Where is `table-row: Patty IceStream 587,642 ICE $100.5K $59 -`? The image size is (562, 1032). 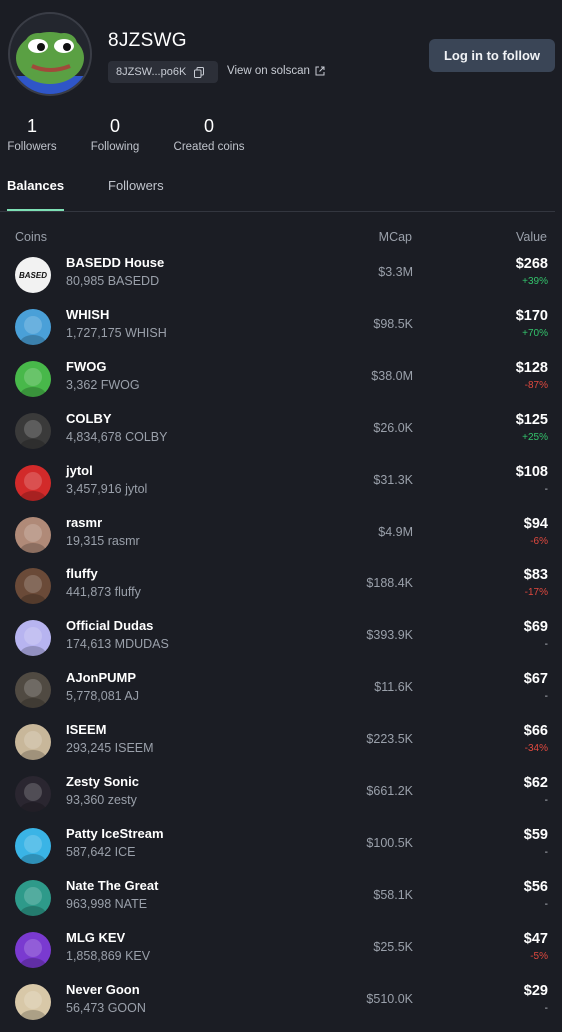
table-row: Patty IceStream 587,642 ICE $100.5K $59 - is located at coordinates (281, 850).